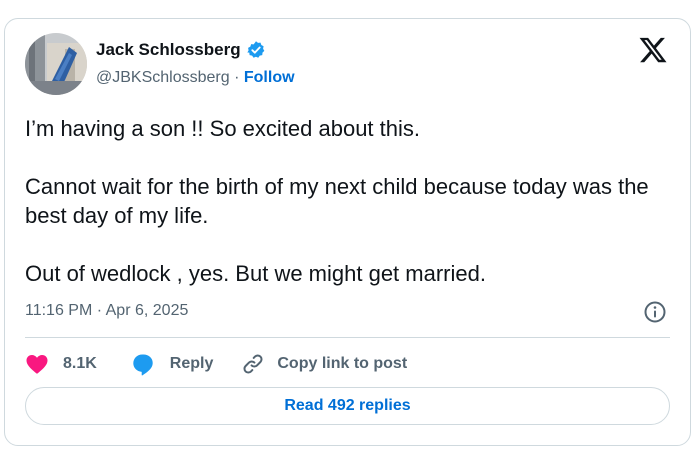 The width and height of the screenshot is (697, 465). I want to click on reply-button: Reply, so click(172, 364).